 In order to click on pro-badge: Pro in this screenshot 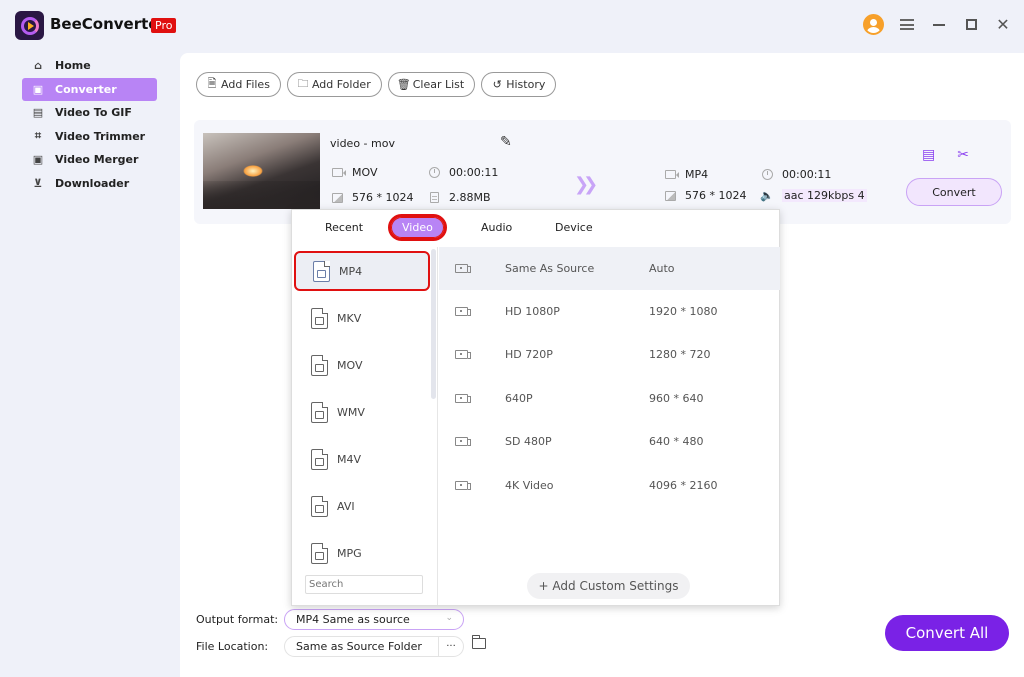, I will do `click(164, 25)`.